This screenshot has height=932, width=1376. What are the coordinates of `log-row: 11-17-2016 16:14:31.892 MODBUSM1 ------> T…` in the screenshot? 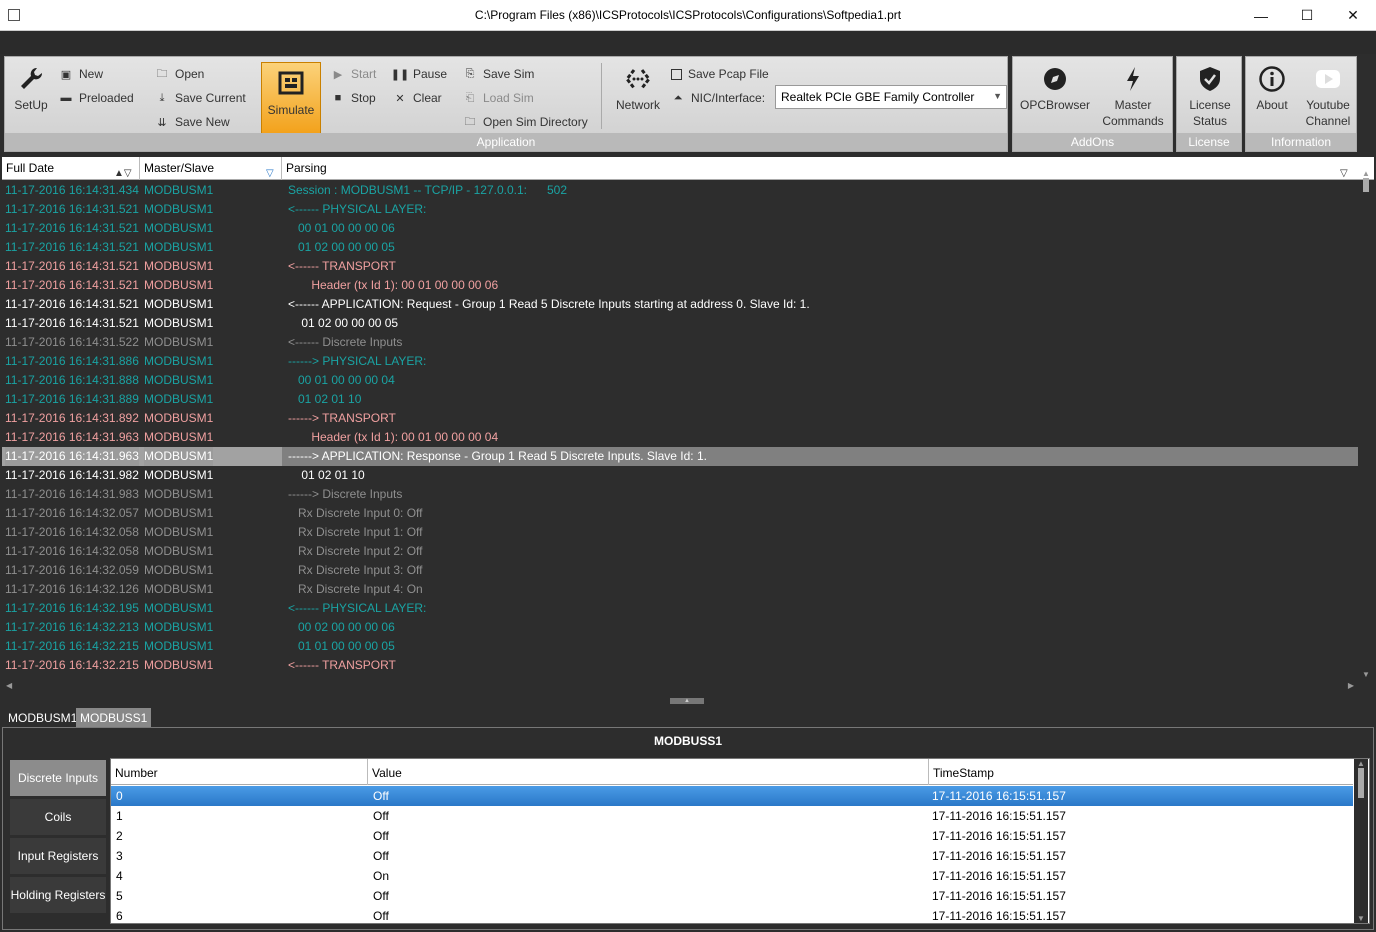 It's located at (680, 418).